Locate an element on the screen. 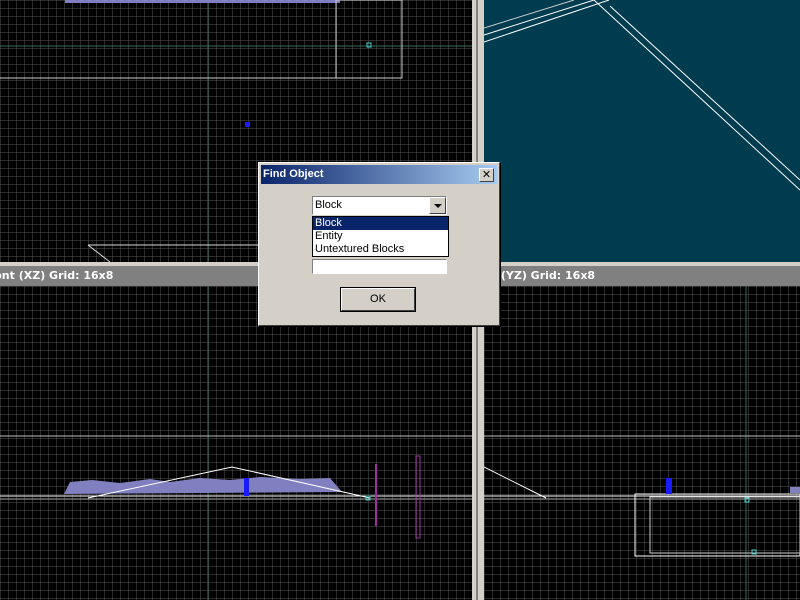 The height and width of the screenshot is (600, 800). side-view-header-text: Side (YZ) Grid: 16x8 is located at coordinates (540, 275).